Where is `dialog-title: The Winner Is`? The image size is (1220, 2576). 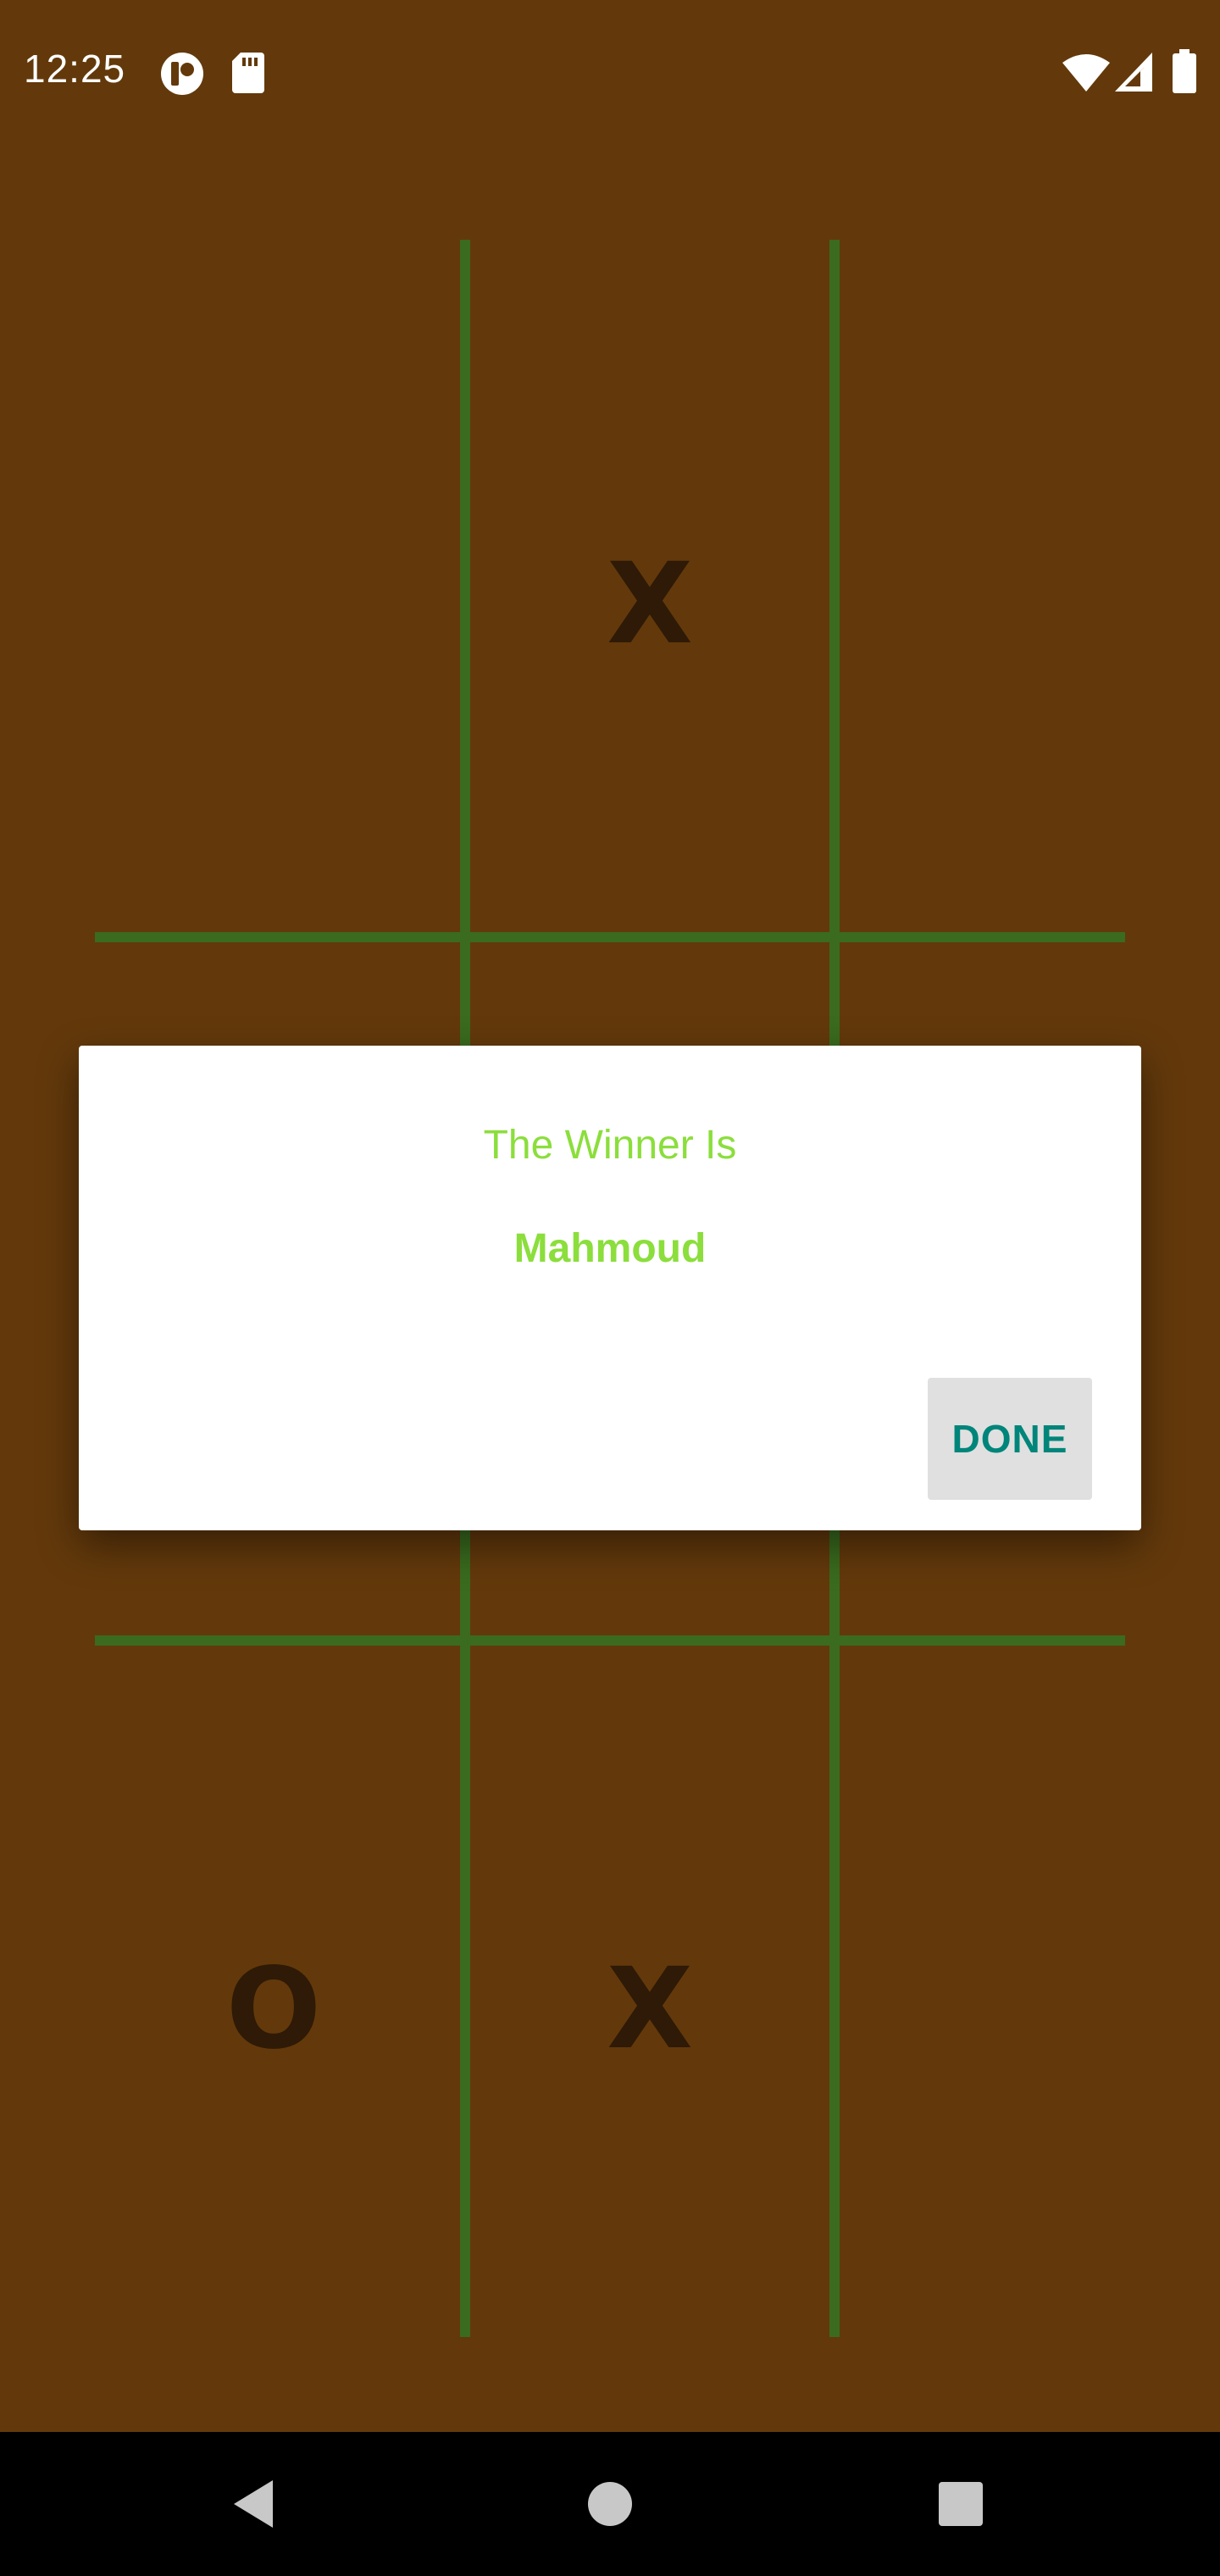 dialog-title: The Winner Is is located at coordinates (610, 1145).